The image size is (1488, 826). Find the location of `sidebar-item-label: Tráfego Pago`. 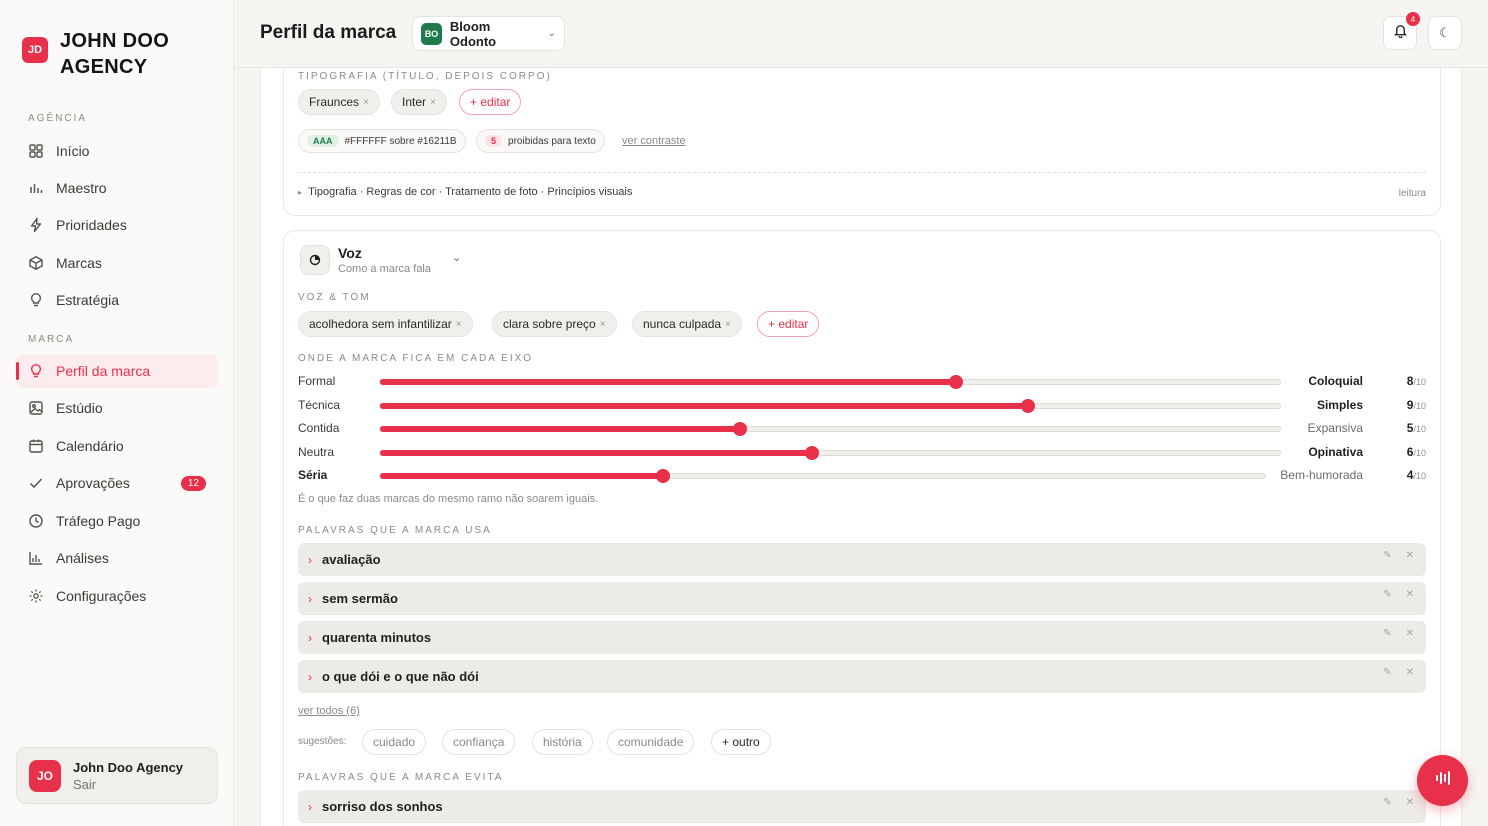

sidebar-item-label: Tráfego Pago is located at coordinates (98, 521).